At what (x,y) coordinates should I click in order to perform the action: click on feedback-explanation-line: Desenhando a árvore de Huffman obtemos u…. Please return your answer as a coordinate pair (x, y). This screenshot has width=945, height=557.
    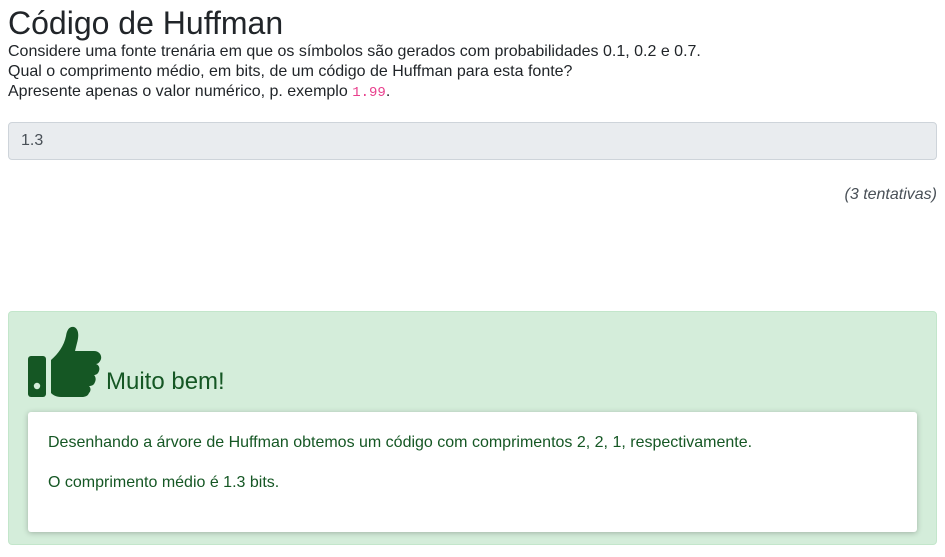
    Looking at the image, I should click on (400, 442).